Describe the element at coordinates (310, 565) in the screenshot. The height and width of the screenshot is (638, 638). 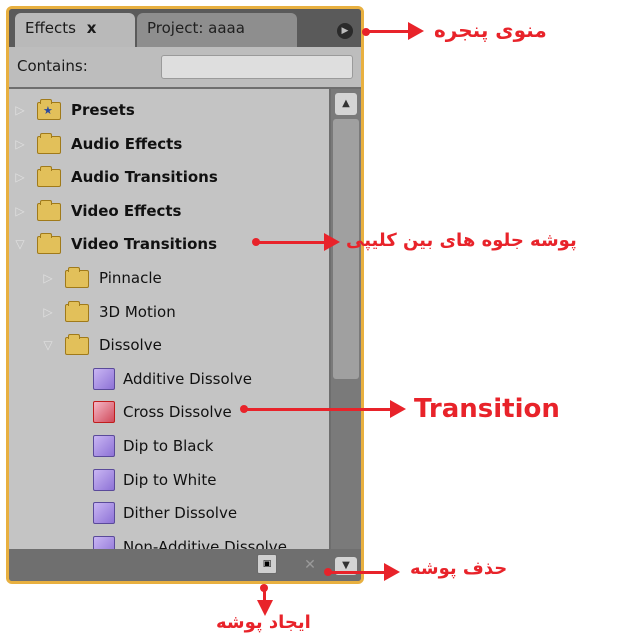
I see `delete-button: ✕` at that location.